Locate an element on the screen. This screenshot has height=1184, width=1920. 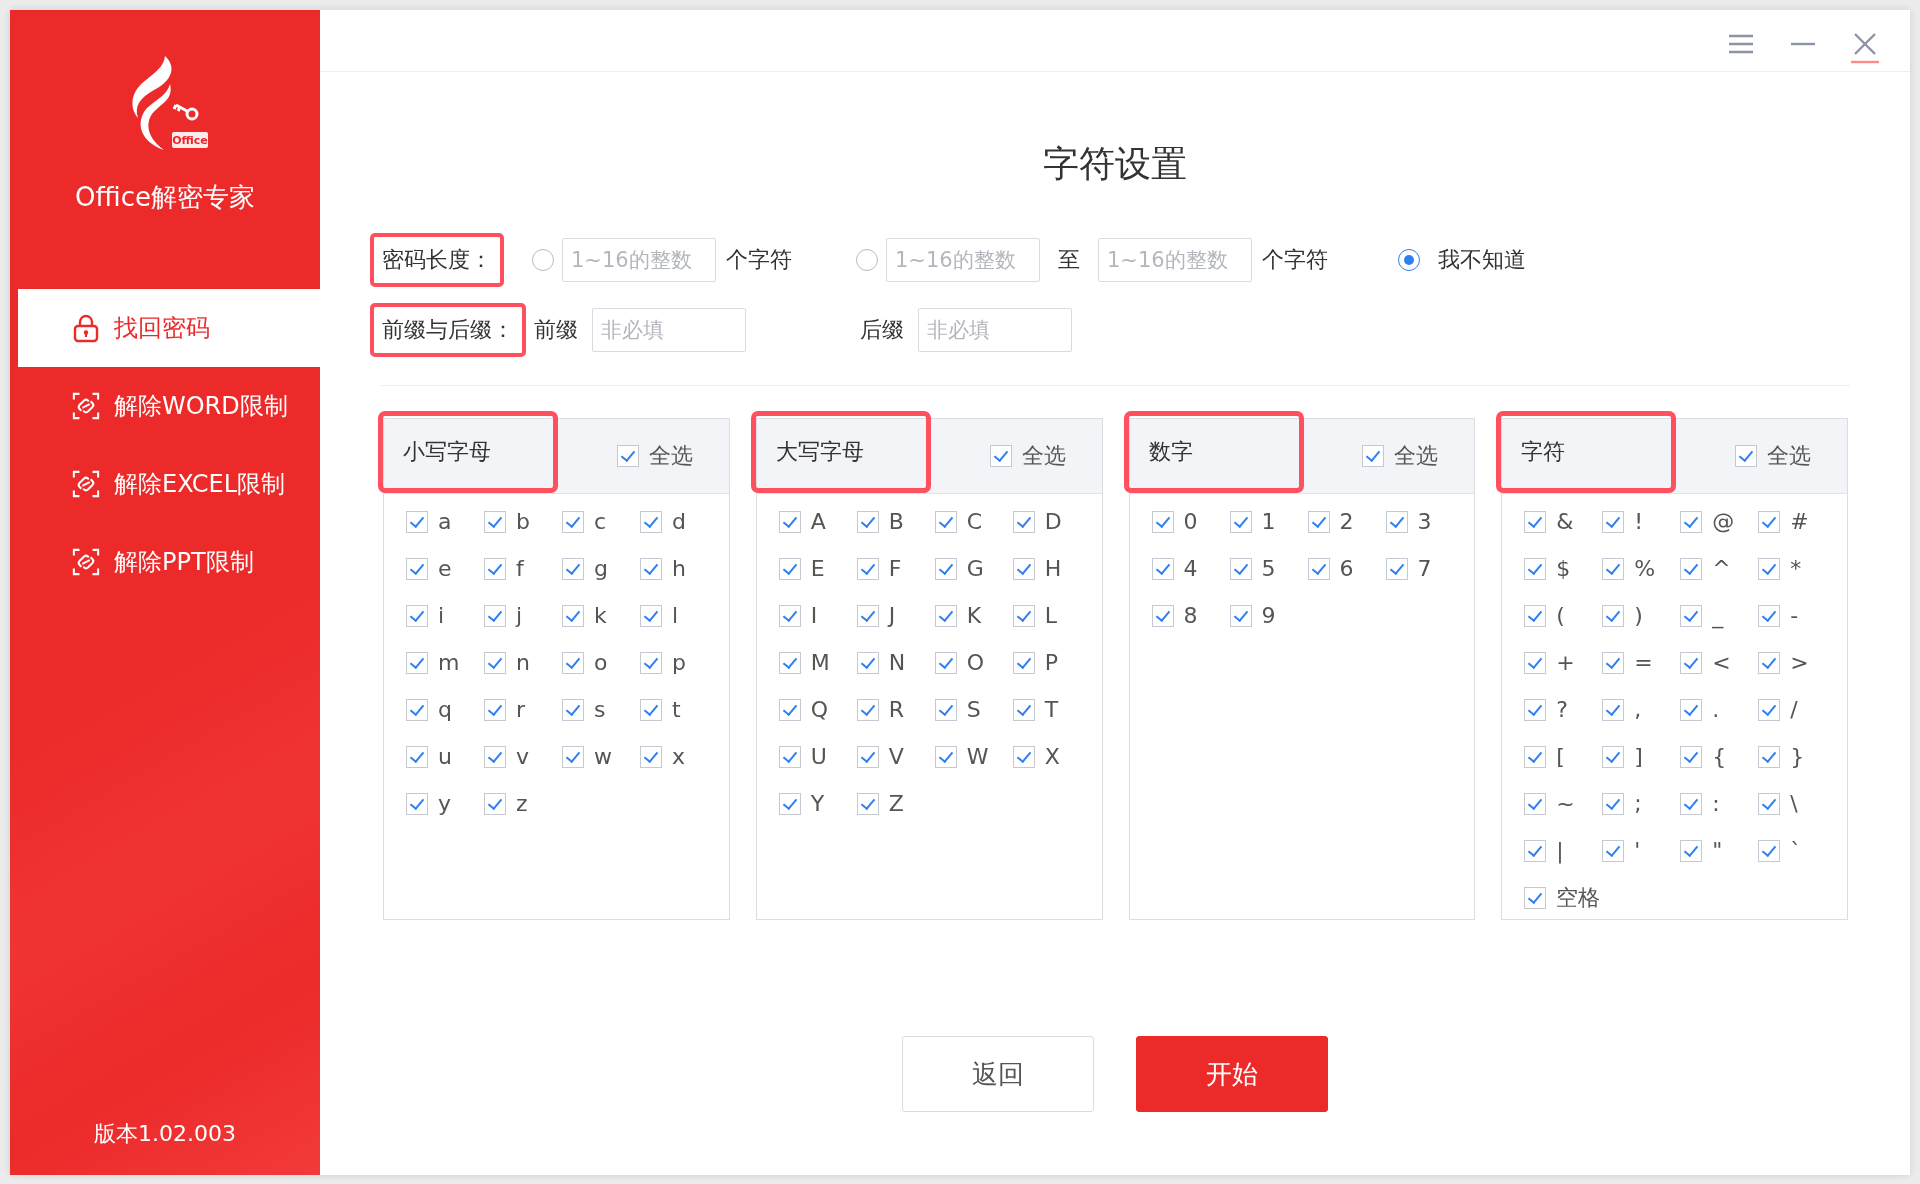
menu-icon is located at coordinates (1741, 44).